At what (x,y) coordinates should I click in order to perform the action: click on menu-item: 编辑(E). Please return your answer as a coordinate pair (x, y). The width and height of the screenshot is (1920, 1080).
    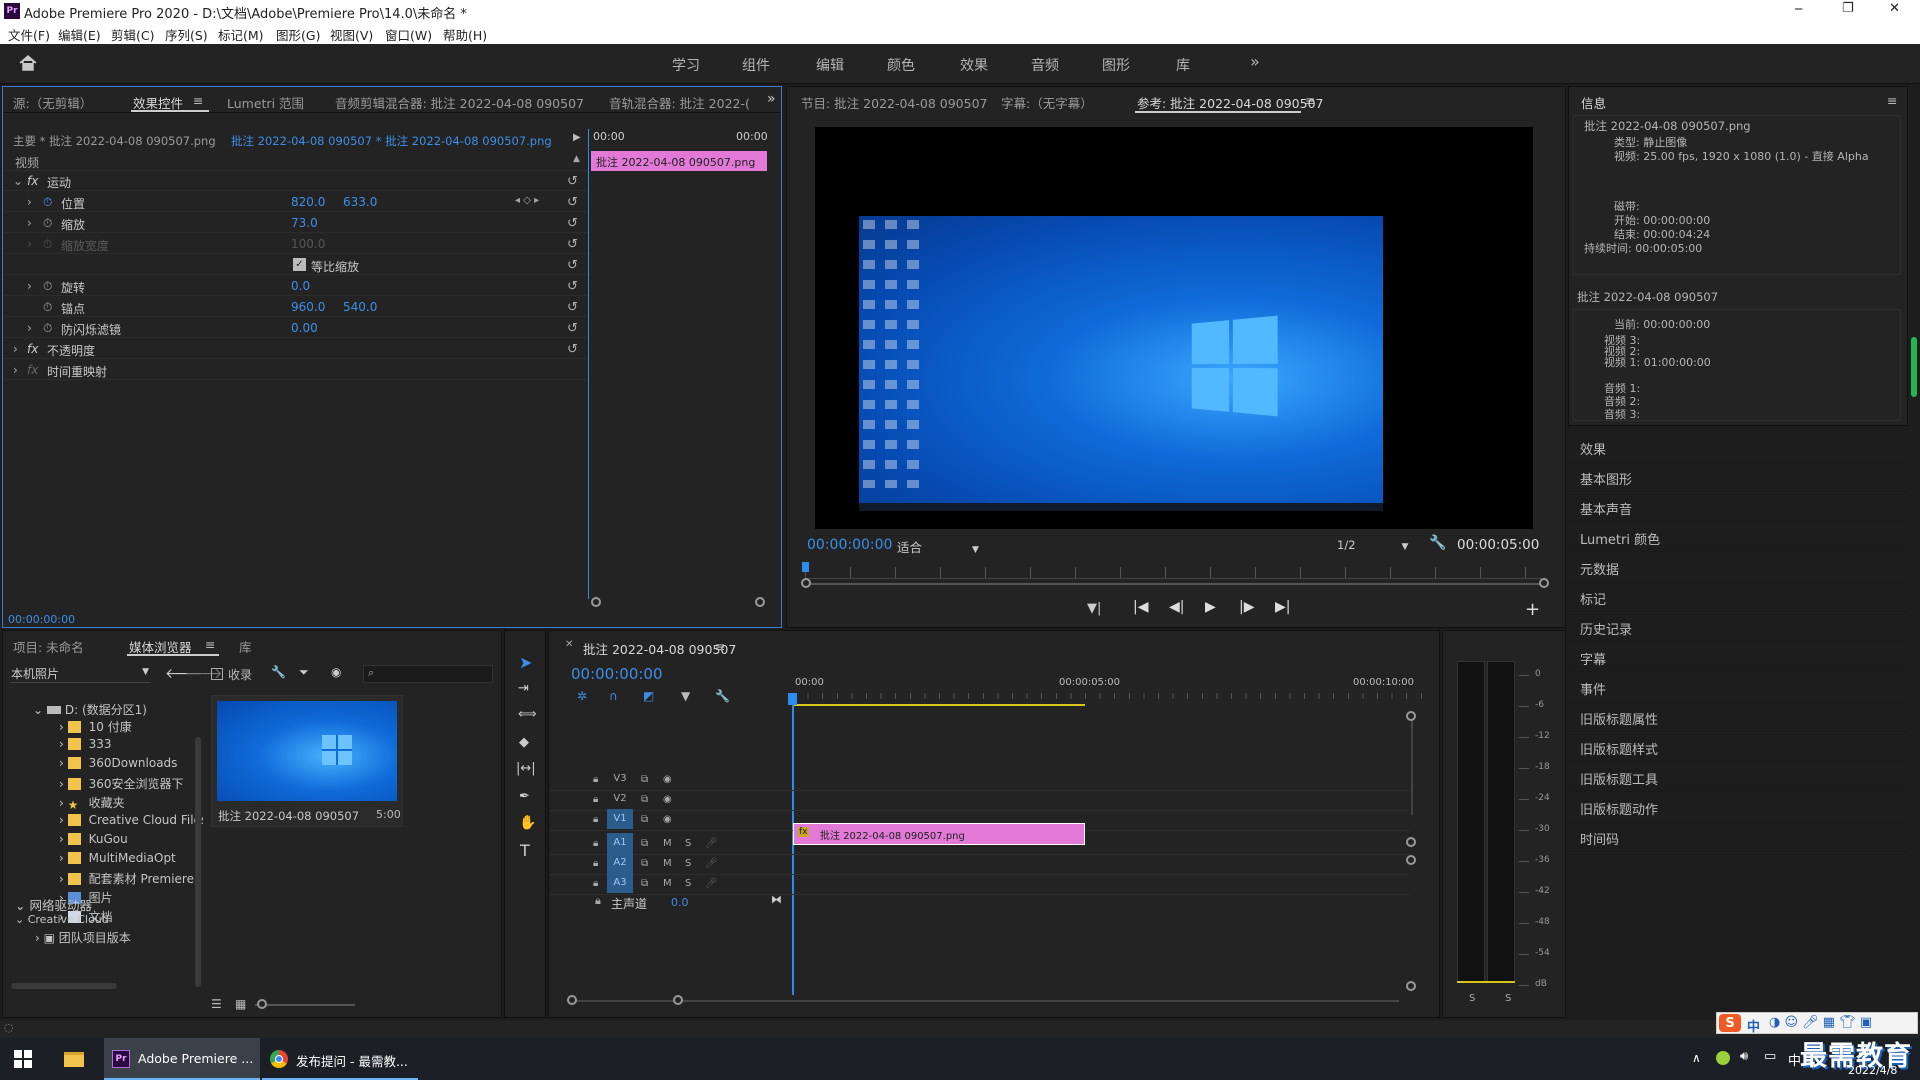
    Looking at the image, I should click on (79, 34).